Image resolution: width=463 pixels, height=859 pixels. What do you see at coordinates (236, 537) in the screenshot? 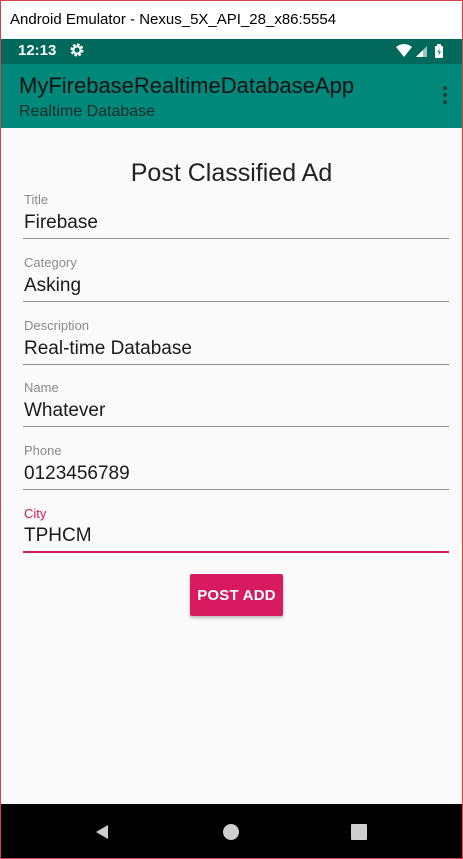
I see `city-input` at bounding box center [236, 537].